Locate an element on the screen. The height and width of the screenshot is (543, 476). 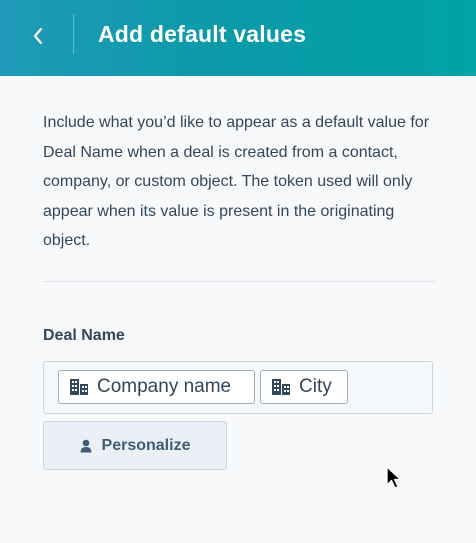
section-divider is located at coordinates (239, 281).